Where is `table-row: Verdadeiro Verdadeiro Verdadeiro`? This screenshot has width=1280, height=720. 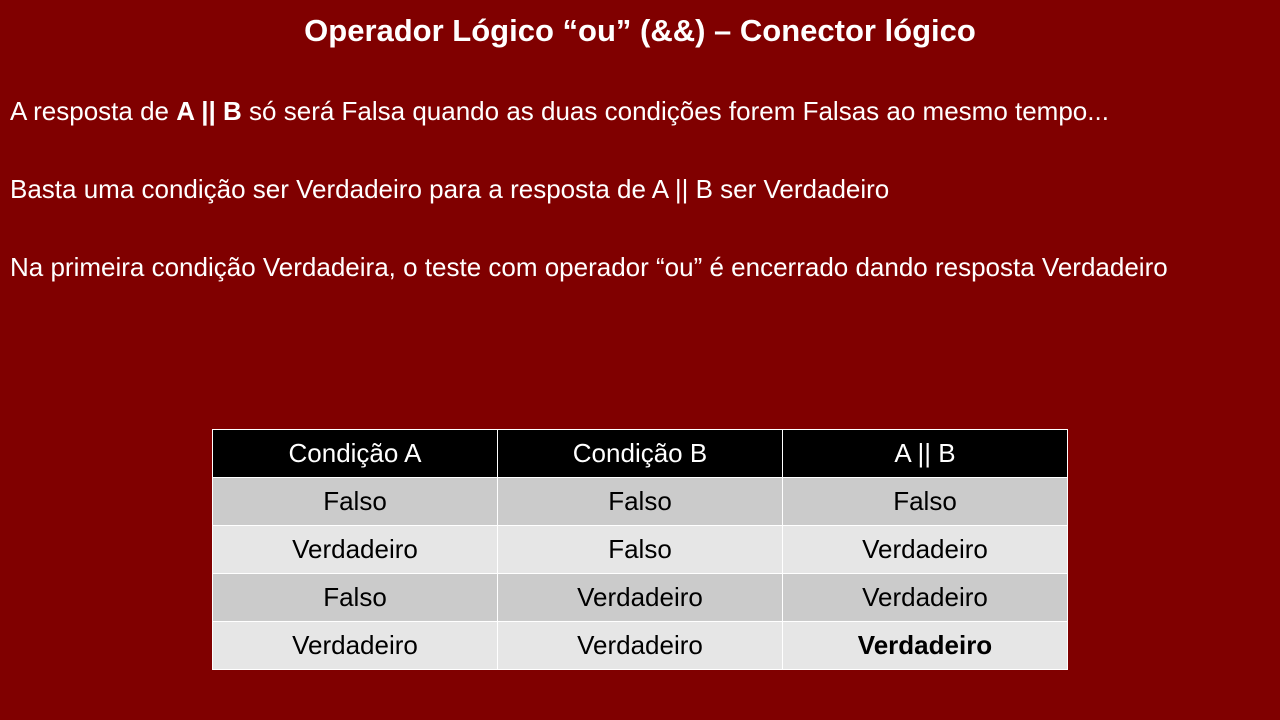 table-row: Verdadeiro Verdadeiro Verdadeiro is located at coordinates (640, 645).